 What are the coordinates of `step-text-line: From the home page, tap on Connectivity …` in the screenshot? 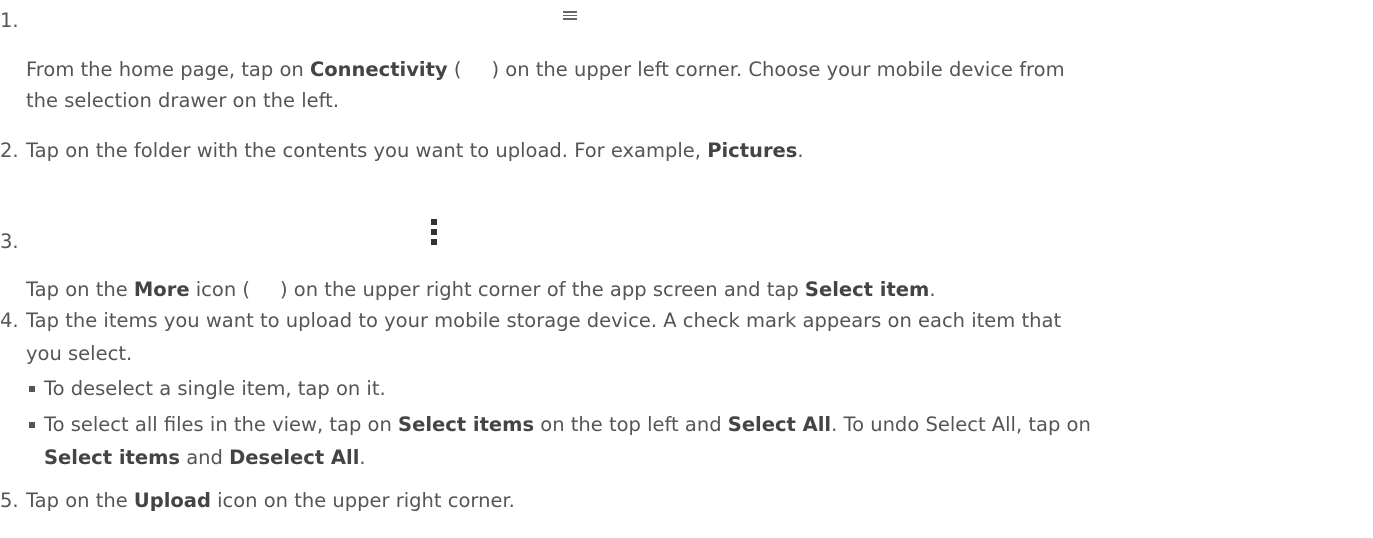 It's located at (545, 69).